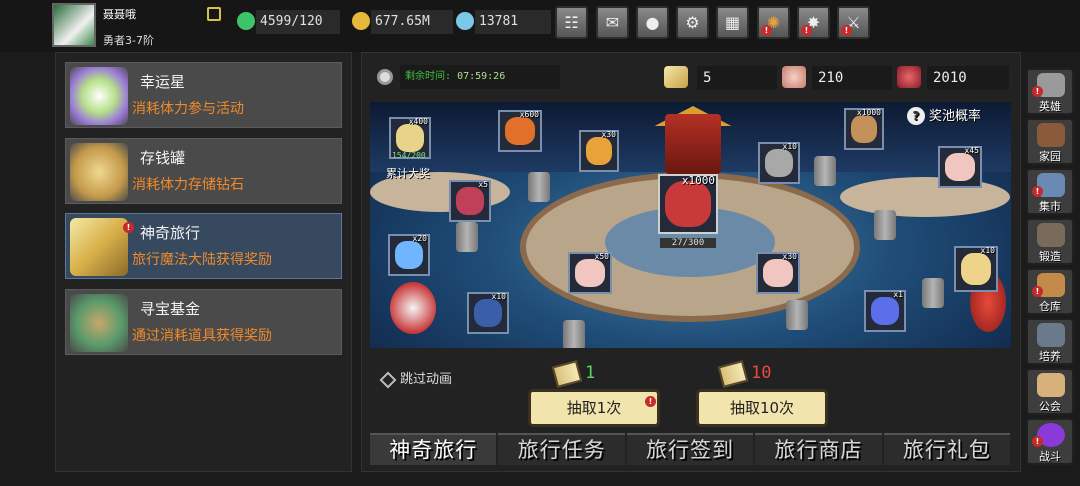 This screenshot has width=1080, height=486. Describe the element at coordinates (388, 379) in the screenshot. I see `checkbox-icon` at that location.